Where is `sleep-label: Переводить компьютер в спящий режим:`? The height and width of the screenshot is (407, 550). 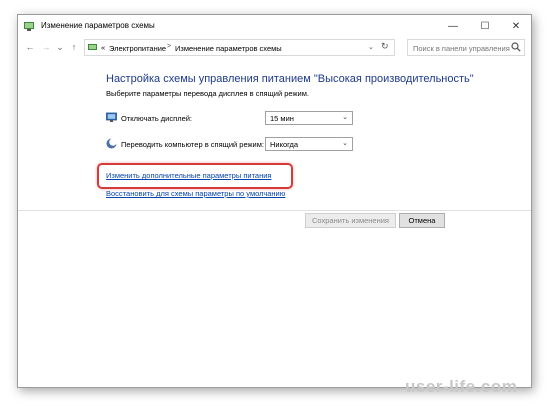
sleep-label: Переводить компьютер в спящий режим: is located at coordinates (192, 144).